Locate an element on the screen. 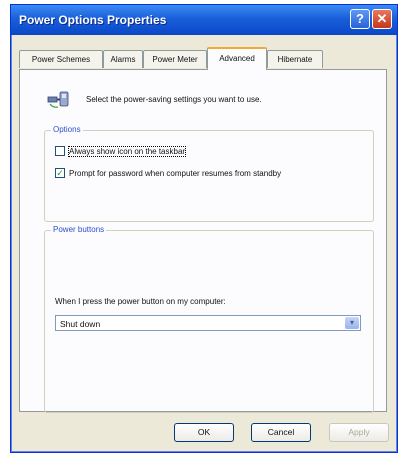 The height and width of the screenshot is (456, 409). power-button-action-select: Shut down ▾ is located at coordinates (208, 323).